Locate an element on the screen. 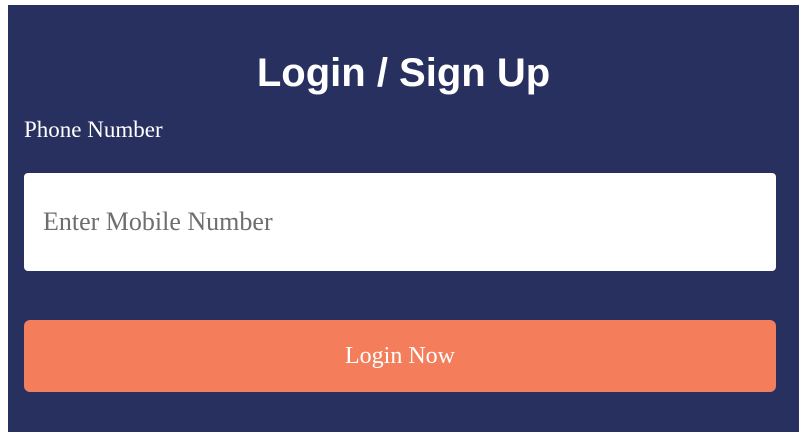 This screenshot has width=799, height=432. form-title: Login / Sign Up is located at coordinates (403, 73).